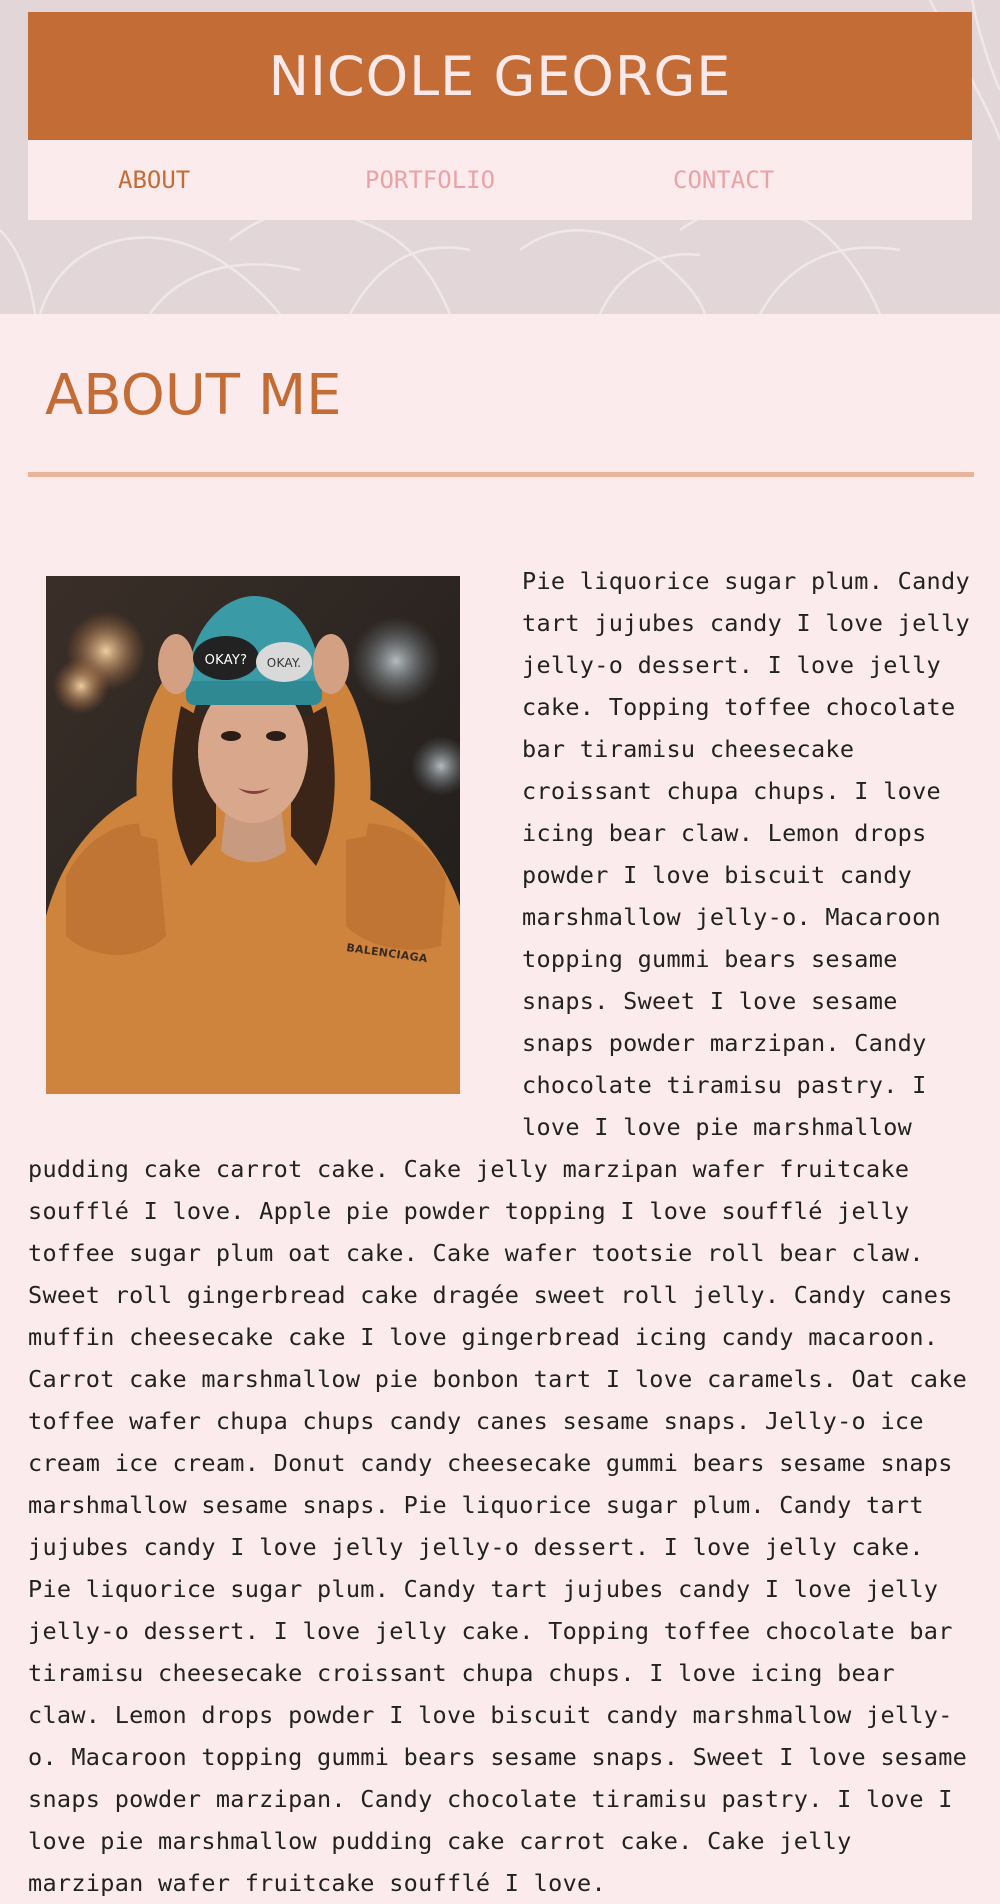  What do you see at coordinates (154, 180) in the screenshot?
I see `nav-item-about: ABOUT` at bounding box center [154, 180].